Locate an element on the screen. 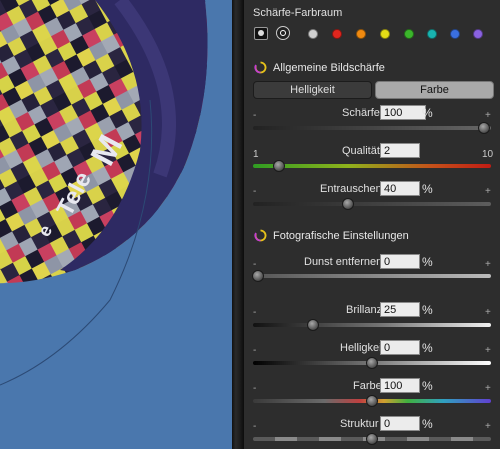  sharpness-unit: % is located at coordinates (427, 113).